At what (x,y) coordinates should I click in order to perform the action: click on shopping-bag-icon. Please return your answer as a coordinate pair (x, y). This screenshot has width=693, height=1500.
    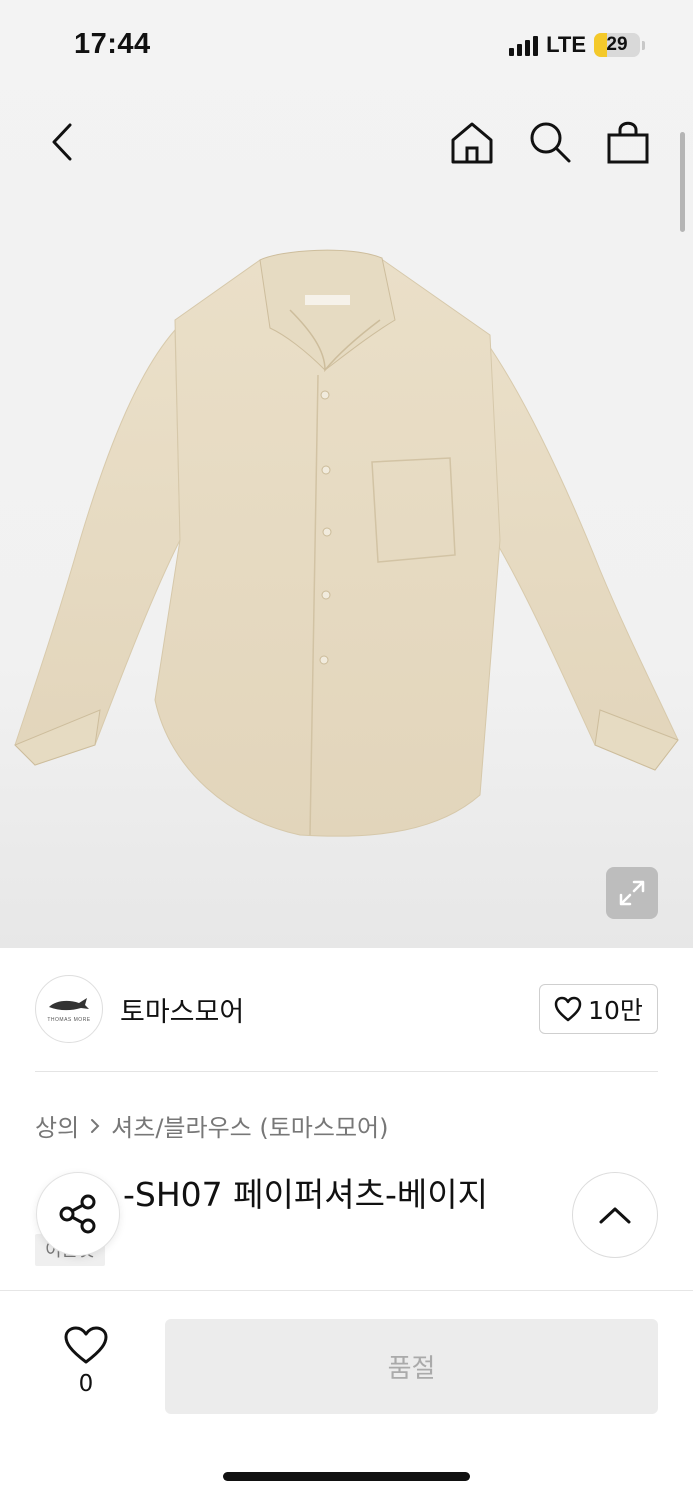
    Looking at the image, I should click on (628, 142).